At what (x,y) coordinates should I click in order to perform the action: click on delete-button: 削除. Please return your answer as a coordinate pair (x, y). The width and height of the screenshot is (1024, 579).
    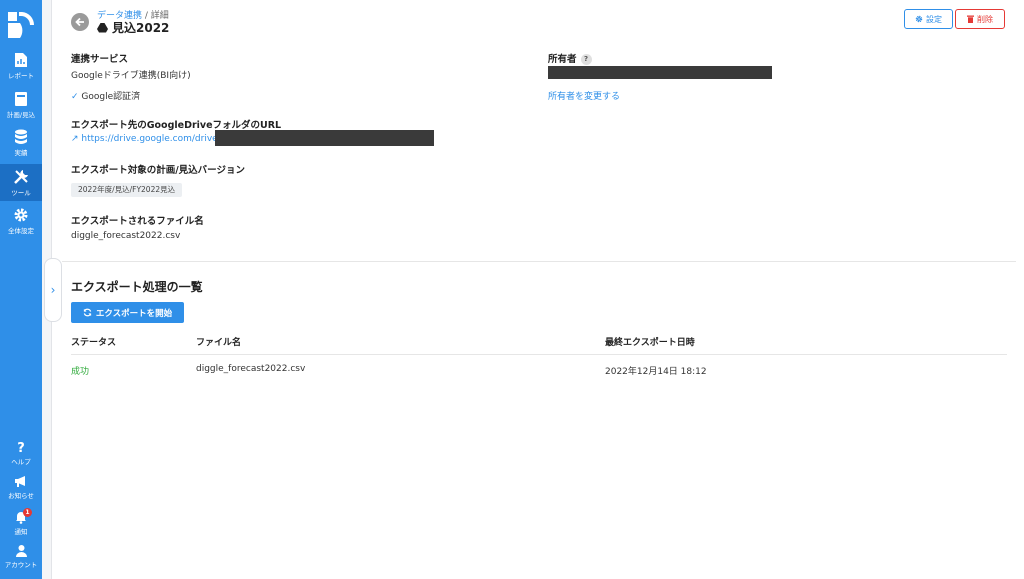
    Looking at the image, I should click on (980, 19).